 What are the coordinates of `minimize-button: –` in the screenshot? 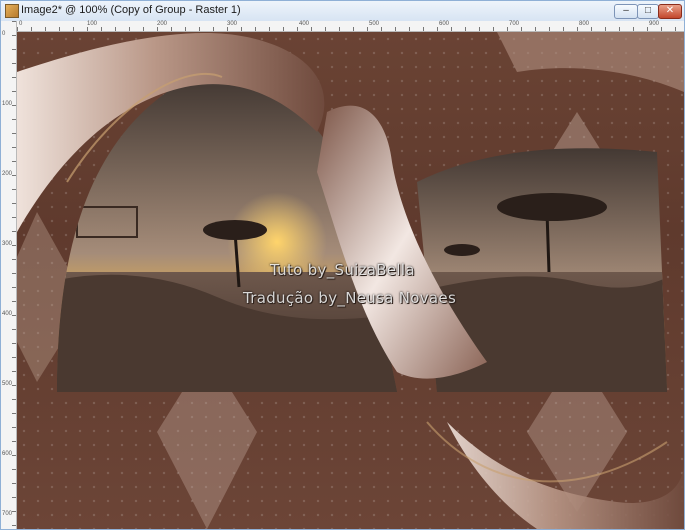 It's located at (626, 11).